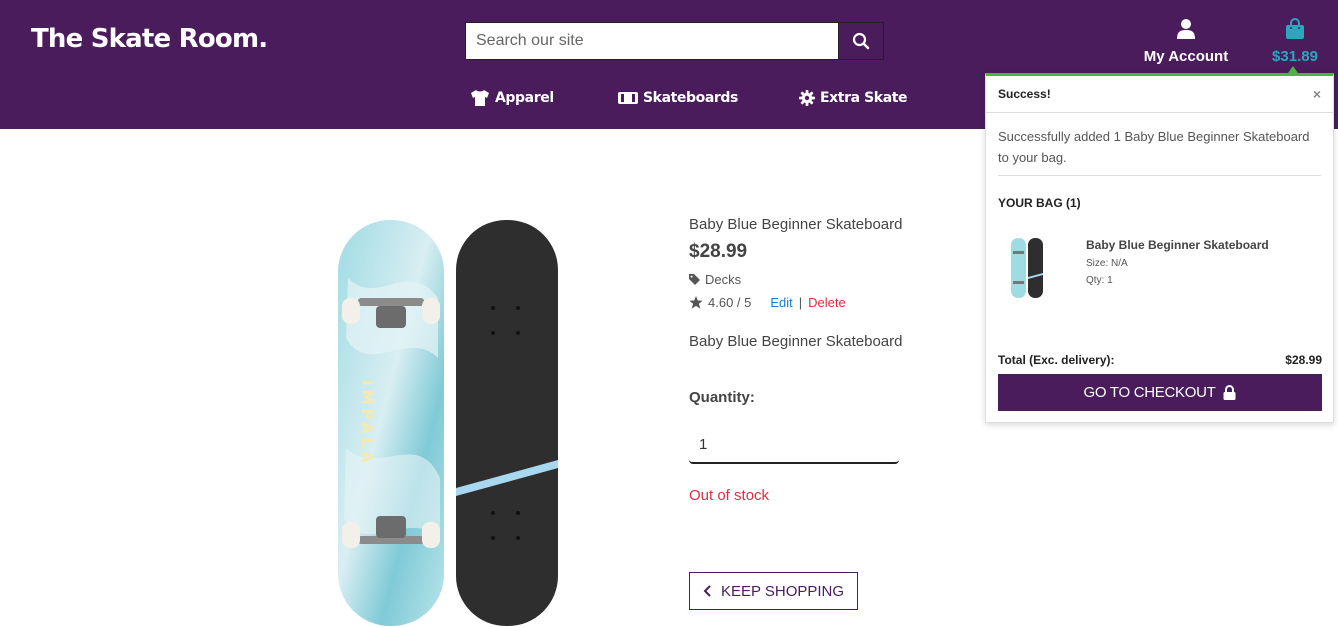  I want to click on product-category: Decks, so click(715, 279).